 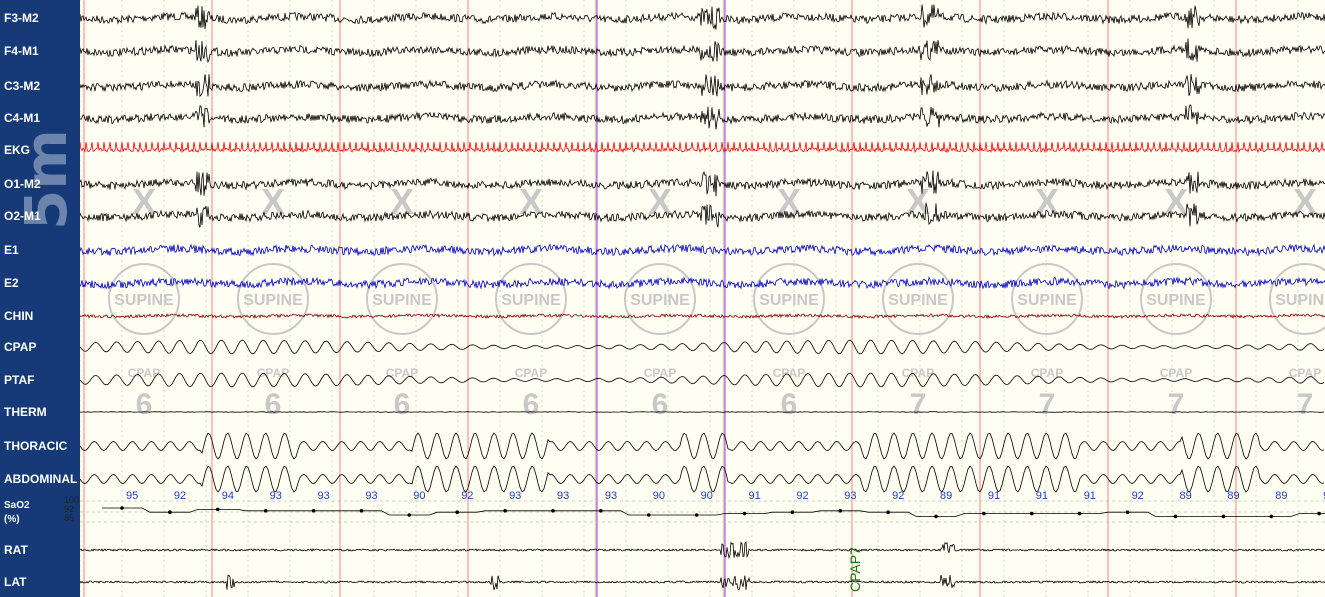 What do you see at coordinates (17, 513) in the screenshot?
I see `channel-label-sao2: SaO2 (%)` at bounding box center [17, 513].